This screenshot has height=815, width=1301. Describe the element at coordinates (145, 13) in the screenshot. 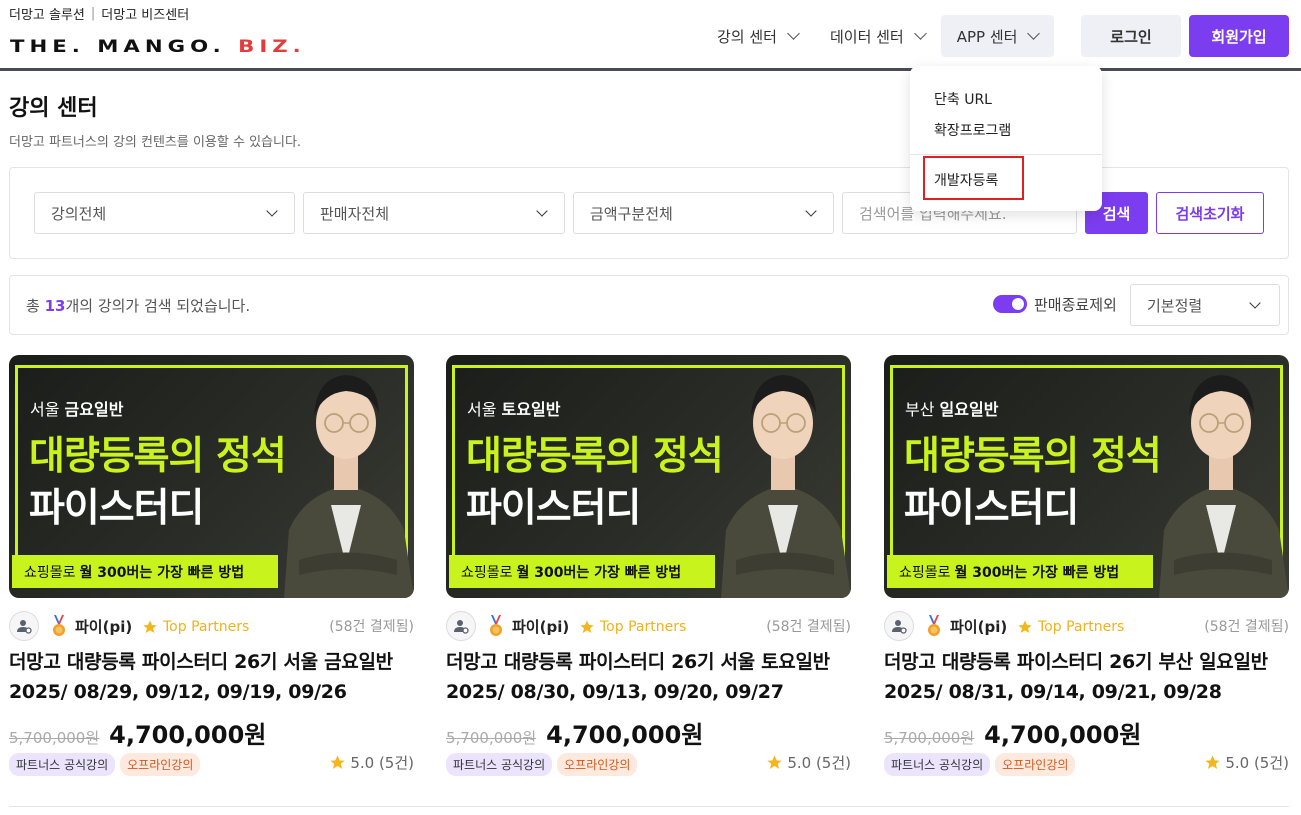

I see `link-mango-bizcenter: 더망고 비즈센터` at that location.